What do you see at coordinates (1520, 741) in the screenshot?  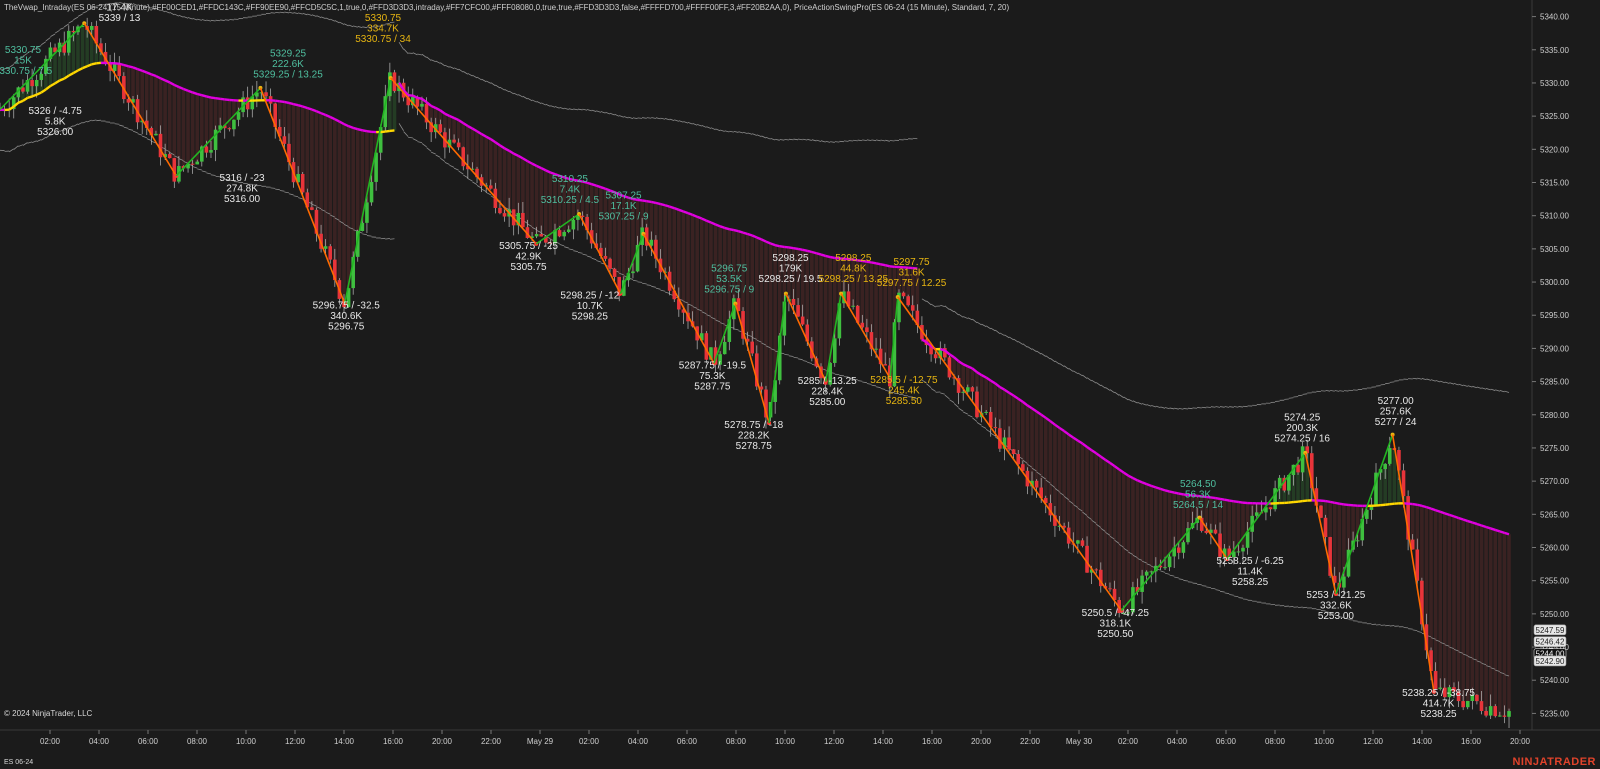 I see `x-tick-label: 20:00` at bounding box center [1520, 741].